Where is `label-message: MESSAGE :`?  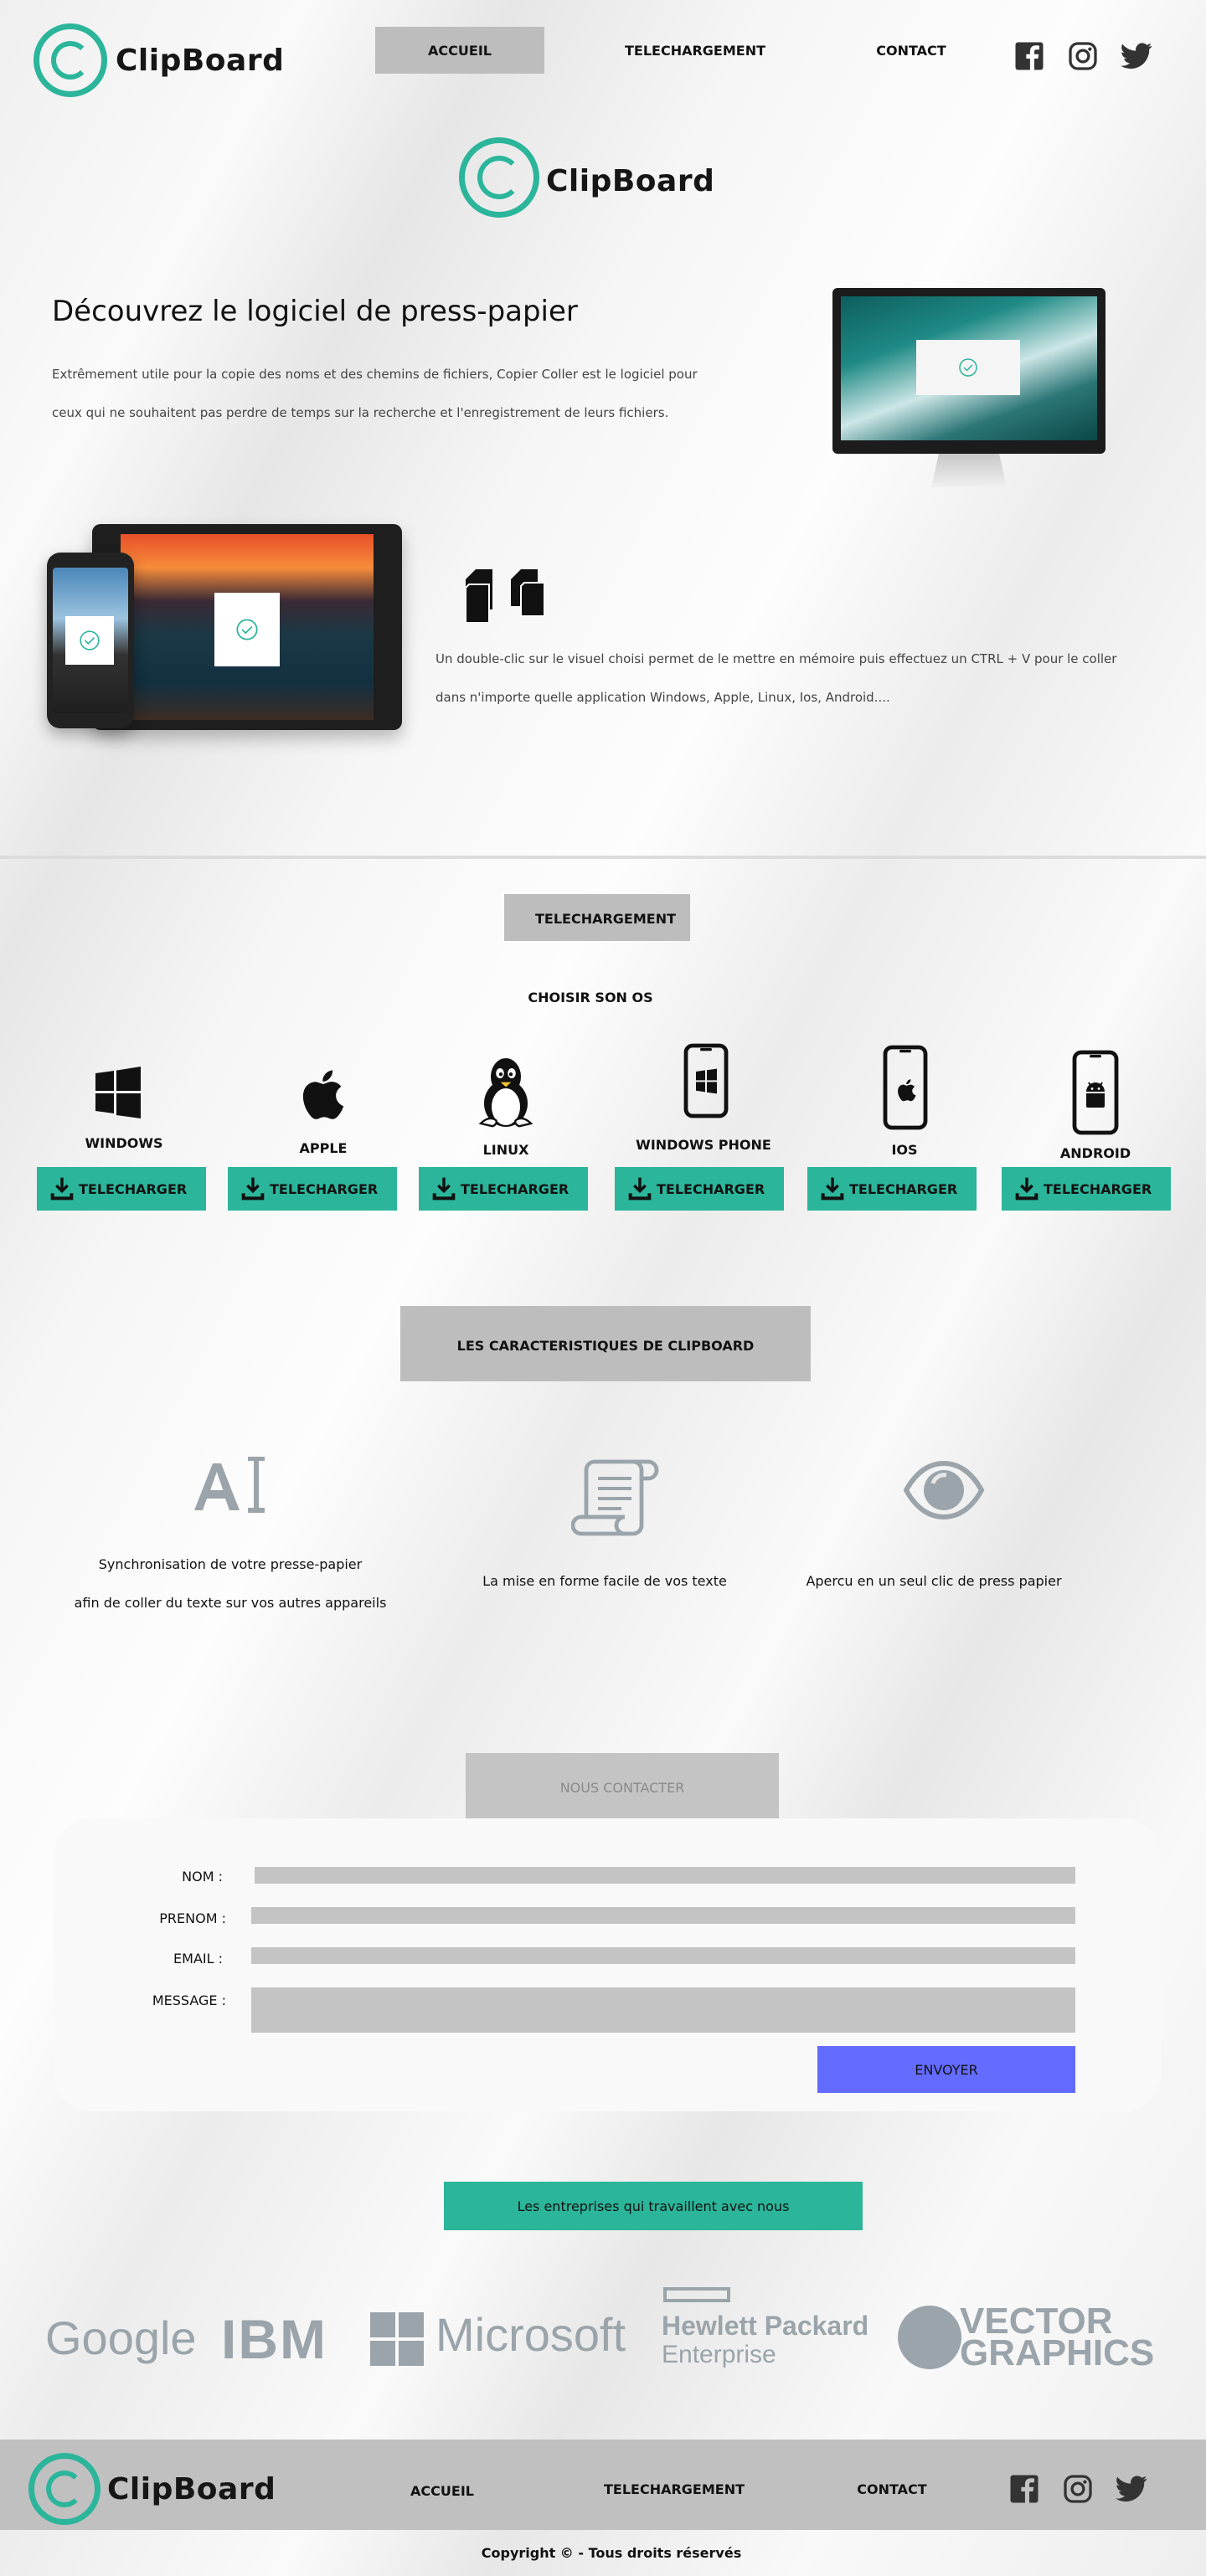
label-message: MESSAGE : is located at coordinates (189, 2000).